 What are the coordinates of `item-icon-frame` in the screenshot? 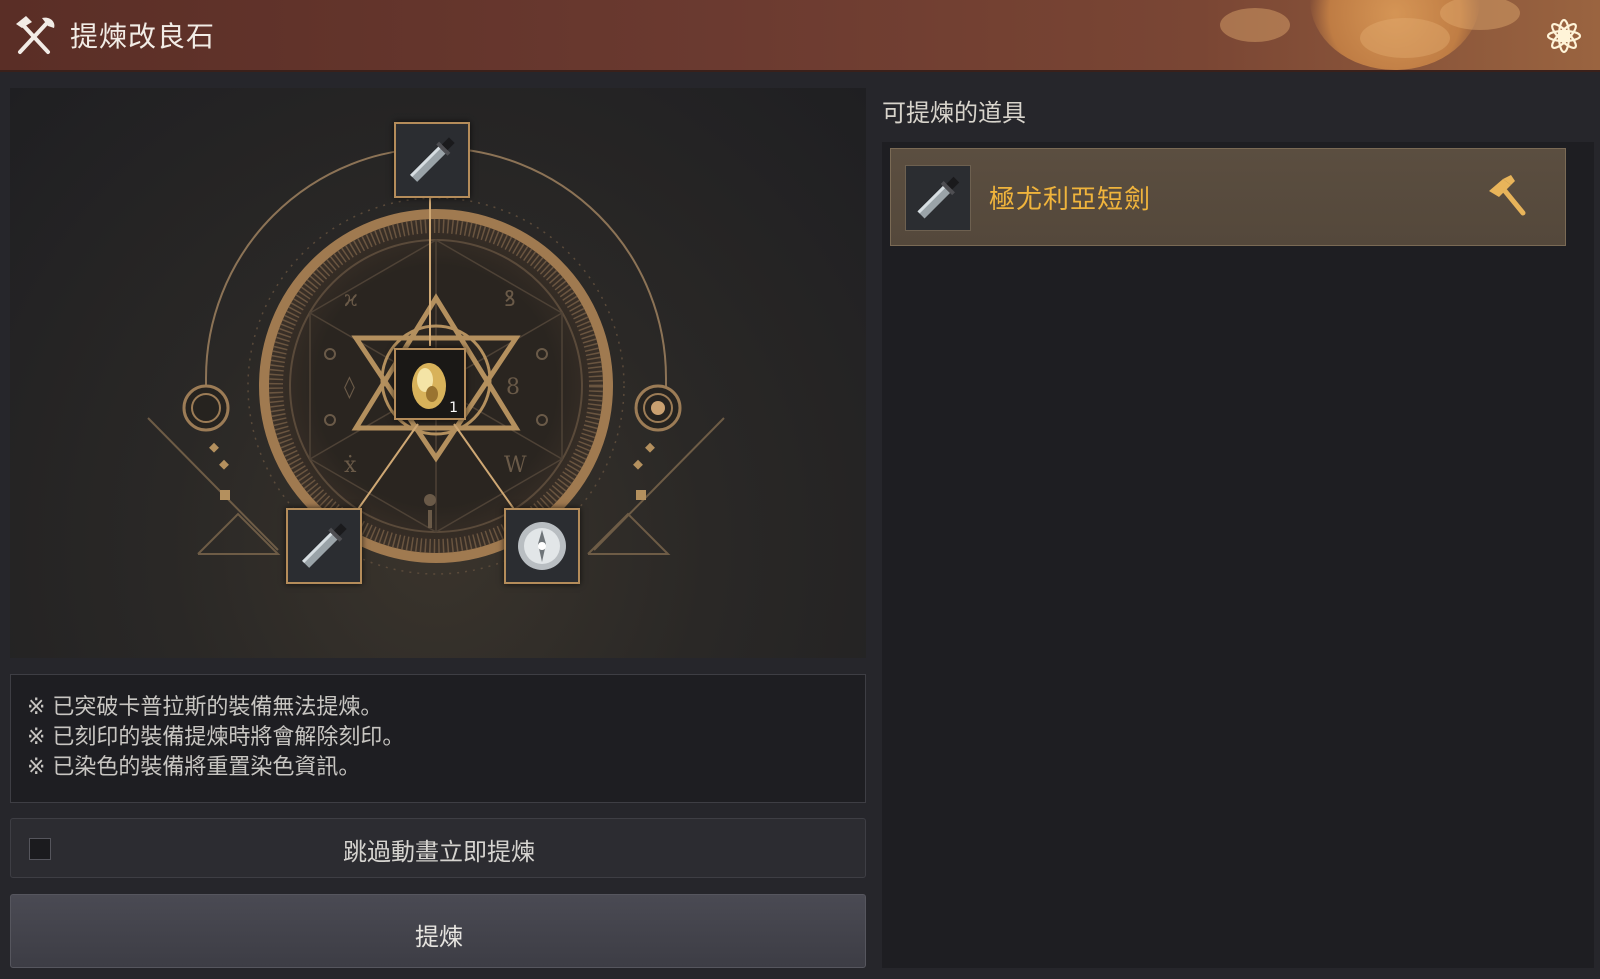 It's located at (938, 198).